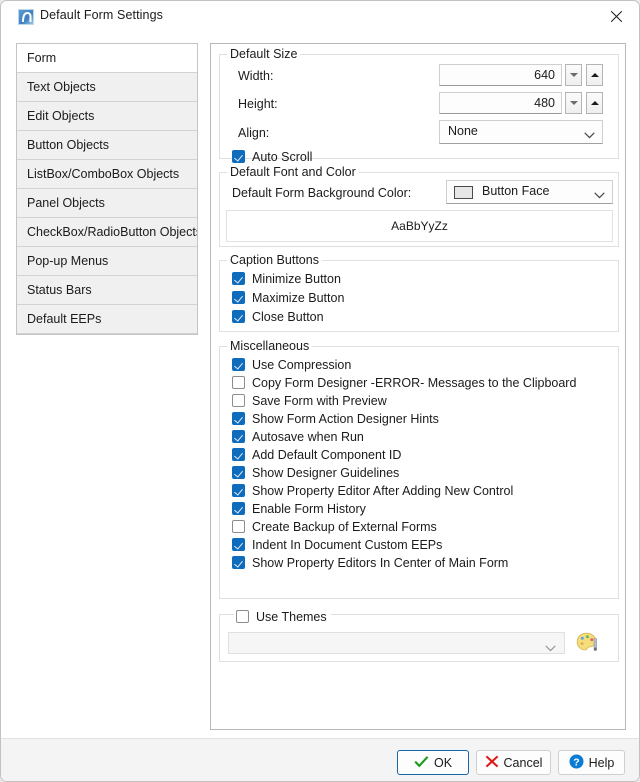 This screenshot has height=782, width=640. I want to click on caption-buttons-group-title: Caption Buttons, so click(274, 260).